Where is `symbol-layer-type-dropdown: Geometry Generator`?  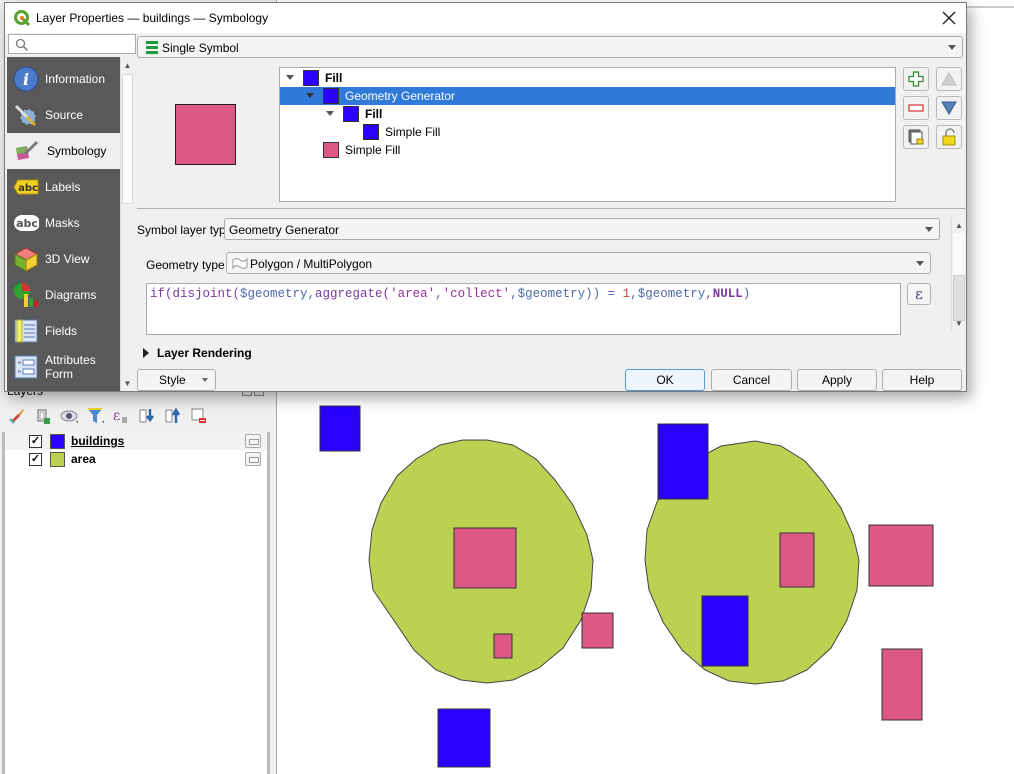 symbol-layer-type-dropdown: Geometry Generator is located at coordinates (582, 229).